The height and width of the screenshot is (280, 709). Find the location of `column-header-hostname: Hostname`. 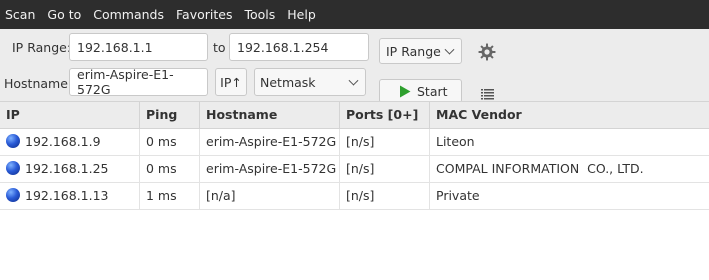

column-header-hostname: Hostname is located at coordinates (270, 115).